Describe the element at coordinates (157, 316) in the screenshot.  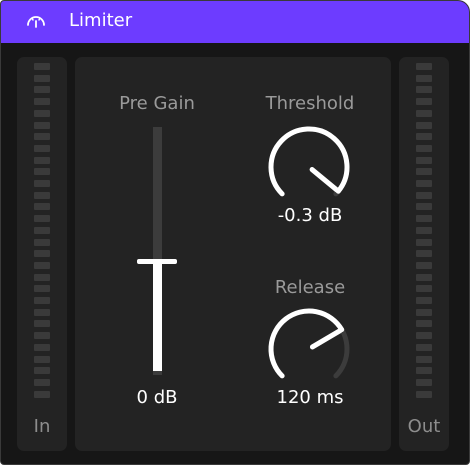
I see `pre-gain-fader-fill` at that location.